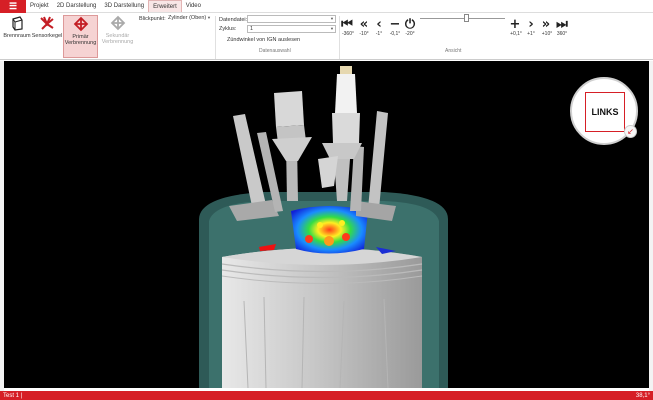  I want to click on sensorkegel-button: Sensorkegel, so click(47, 36).